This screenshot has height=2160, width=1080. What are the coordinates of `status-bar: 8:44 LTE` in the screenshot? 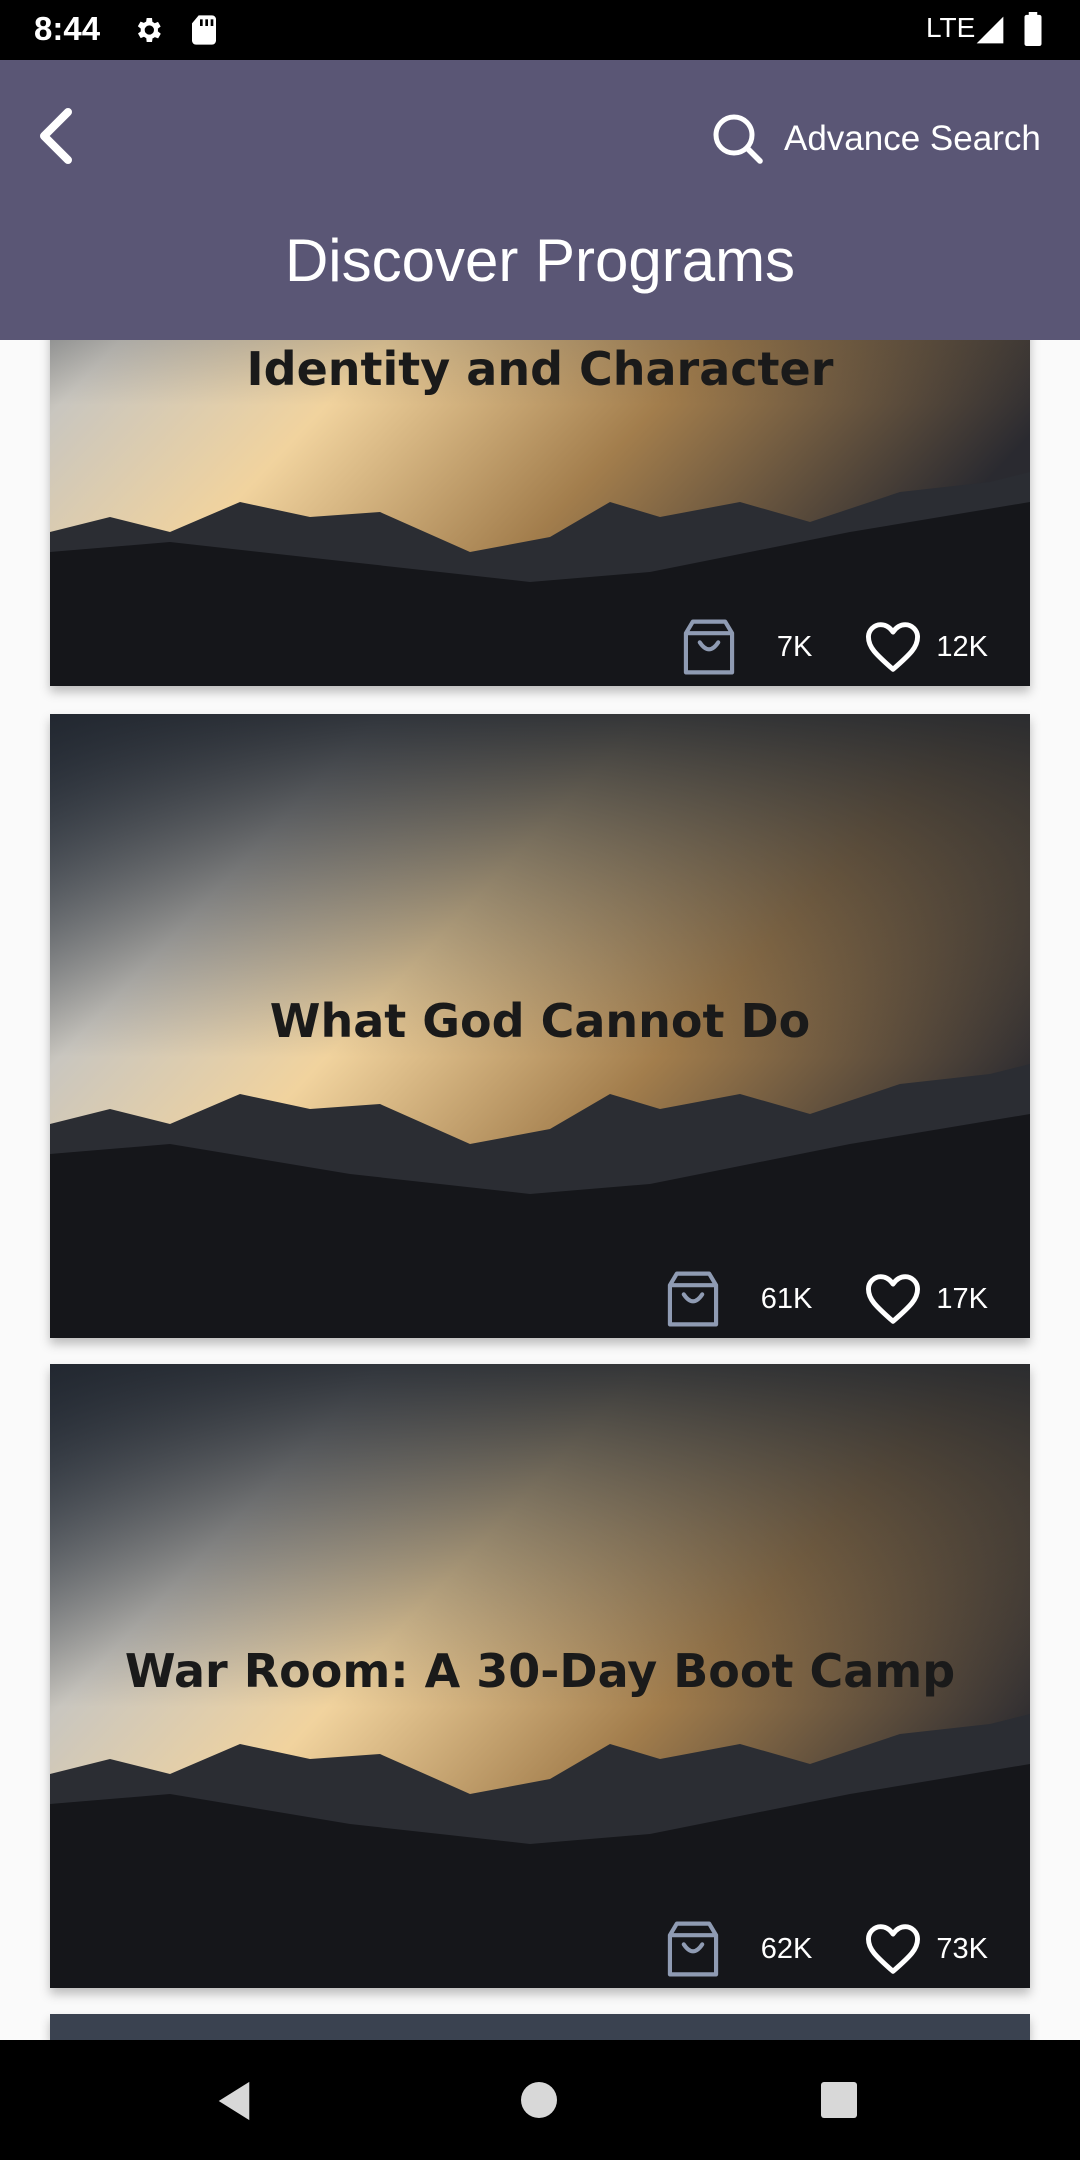 It's located at (540, 30).